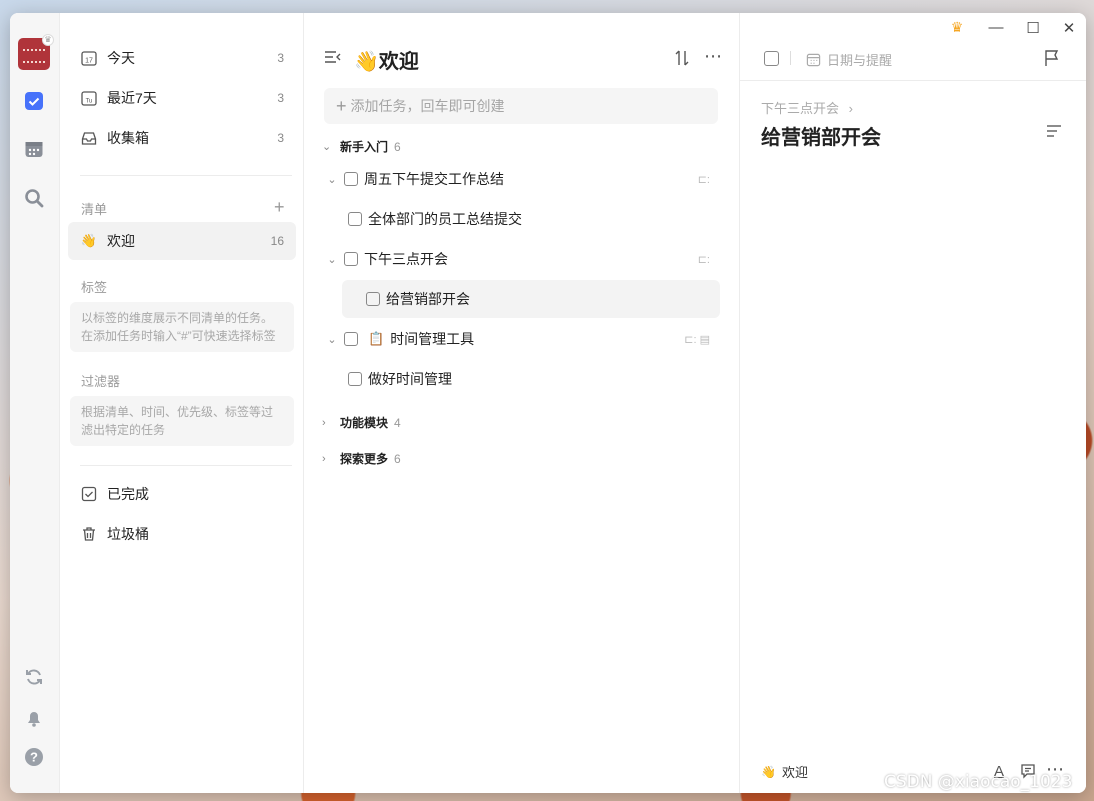 This screenshot has width=1094, height=801. What do you see at coordinates (434, 179) in the screenshot?
I see `task-title: 周五下午提交工作总结` at bounding box center [434, 179].